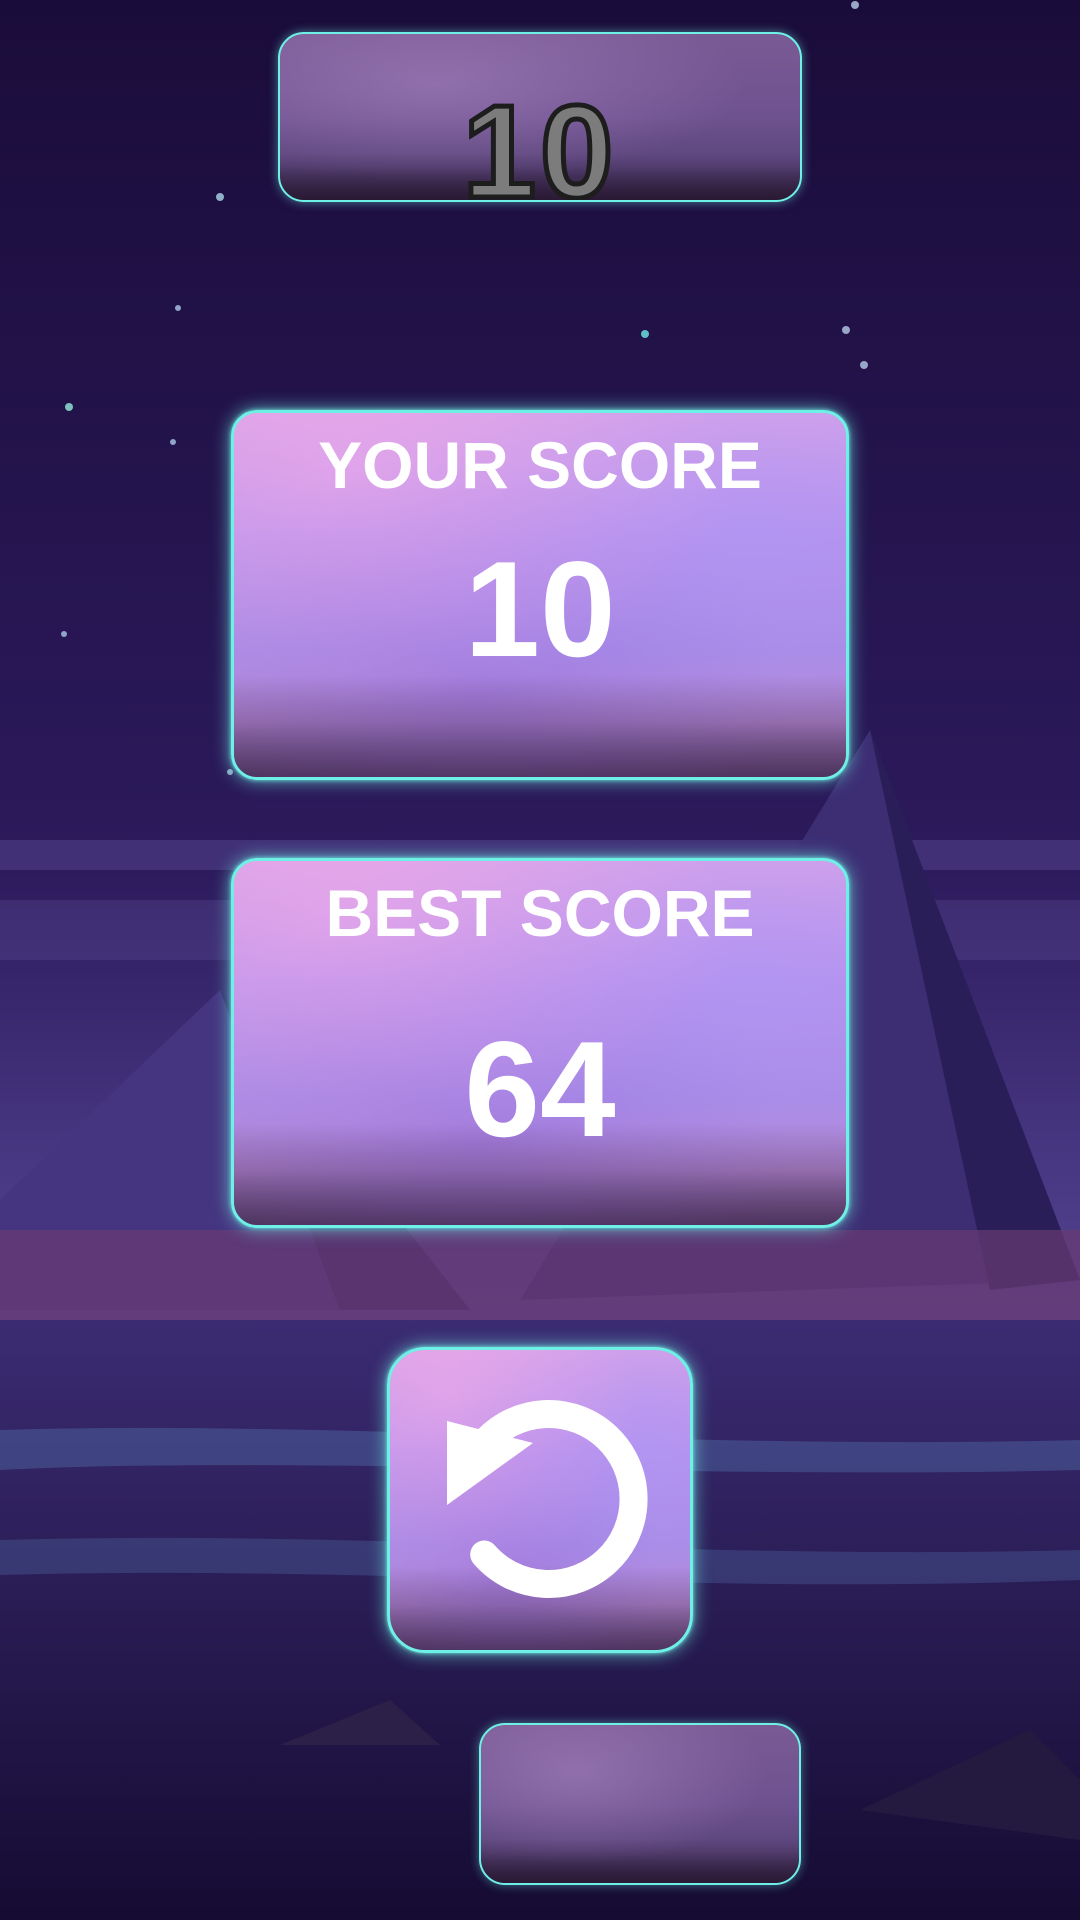 The image size is (1080, 1920). I want to click on your-score-title: YOUR SCORE, so click(540, 465).